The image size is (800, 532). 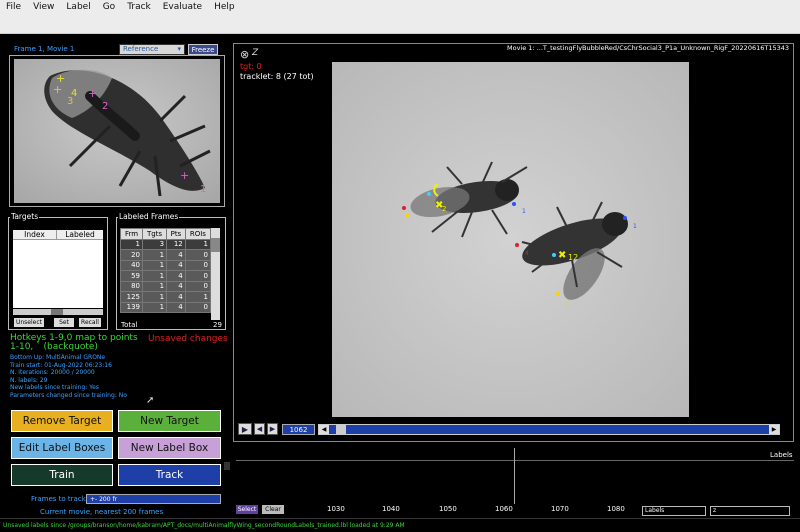 I want to click on table-row: 139 1 4 0, so click(x=165, y=307).